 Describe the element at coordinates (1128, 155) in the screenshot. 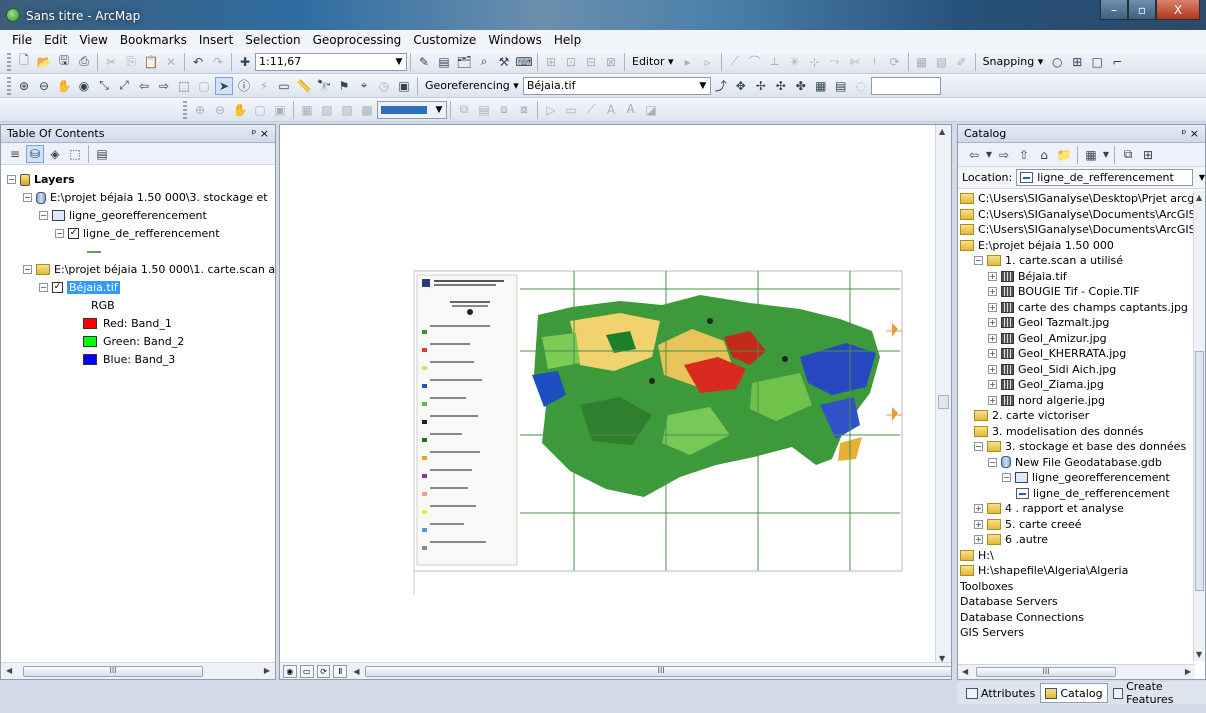

I see `toggle-content-icon: ⧉` at that location.